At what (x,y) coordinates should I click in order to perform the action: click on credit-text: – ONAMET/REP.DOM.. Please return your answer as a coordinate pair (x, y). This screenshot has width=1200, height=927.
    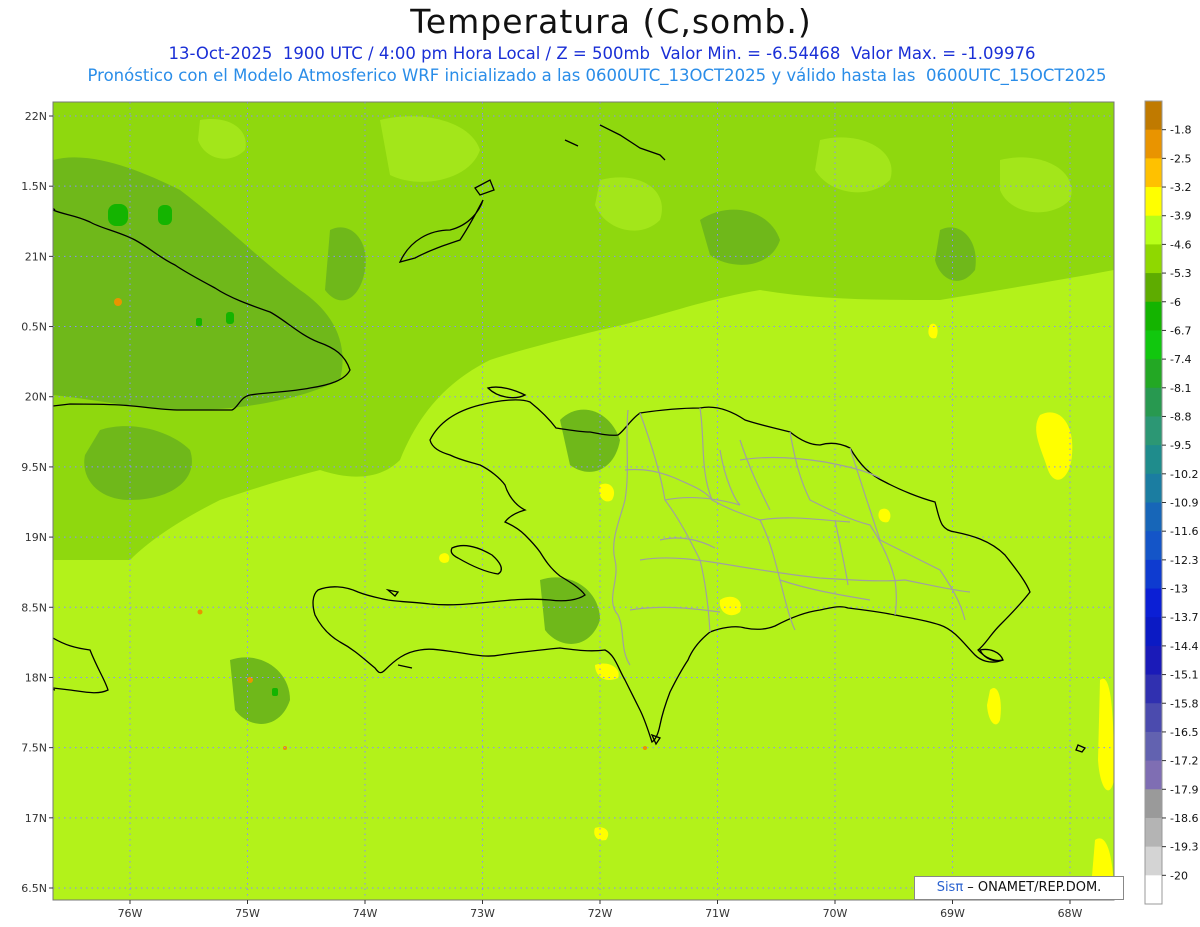
    Looking at the image, I should click on (1032, 887).